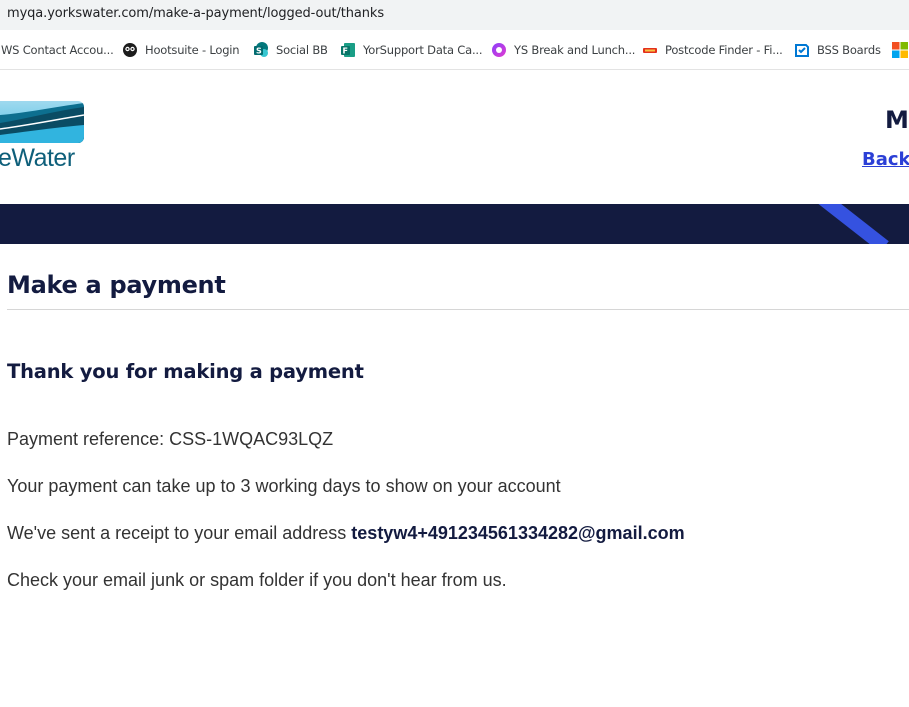 Image resolution: width=909 pixels, height=707 pixels. I want to click on loop-icon, so click(499, 50).